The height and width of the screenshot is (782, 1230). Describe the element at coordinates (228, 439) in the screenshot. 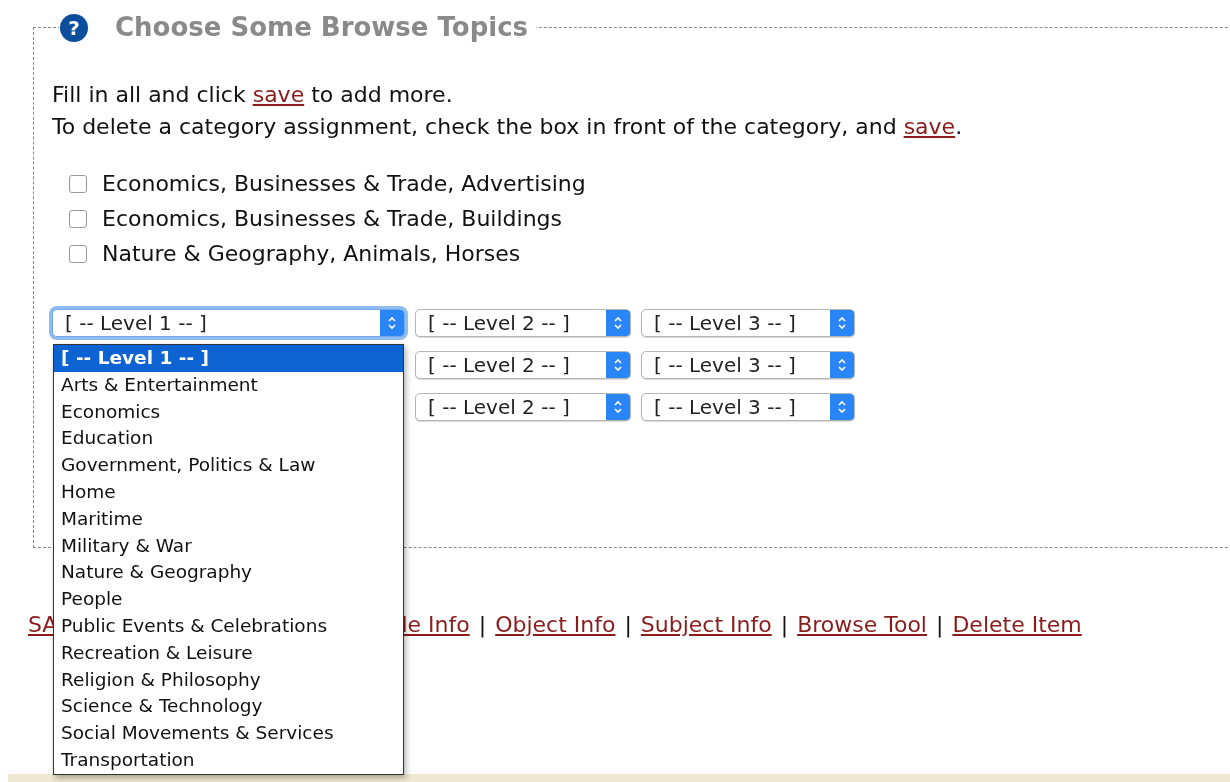

I see `dropdown-option: Education` at that location.